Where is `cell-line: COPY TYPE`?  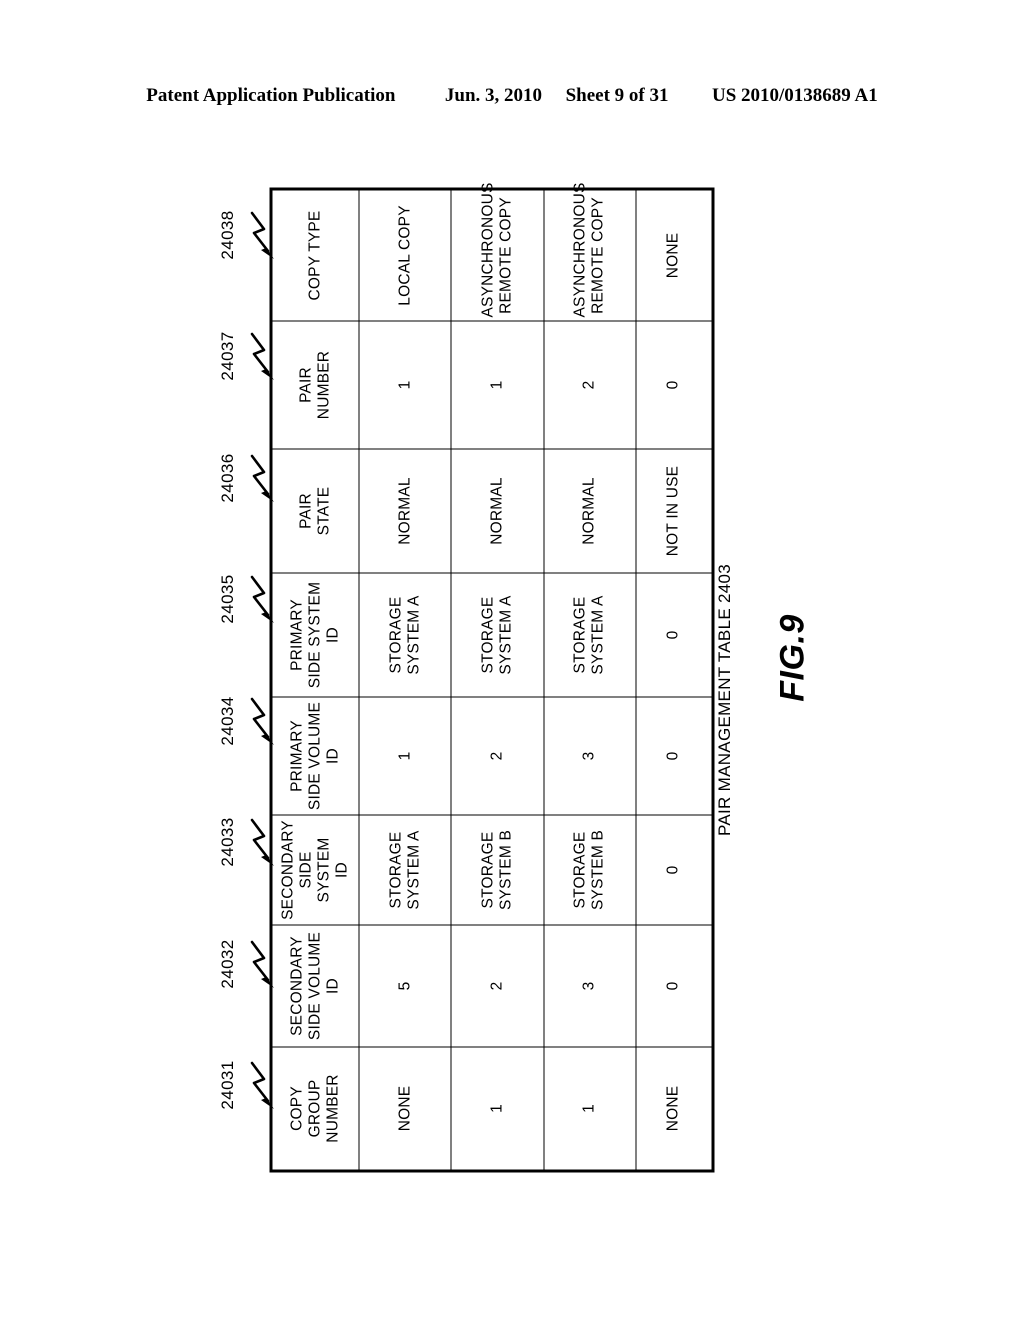
cell-line: COPY TYPE is located at coordinates (315, 255).